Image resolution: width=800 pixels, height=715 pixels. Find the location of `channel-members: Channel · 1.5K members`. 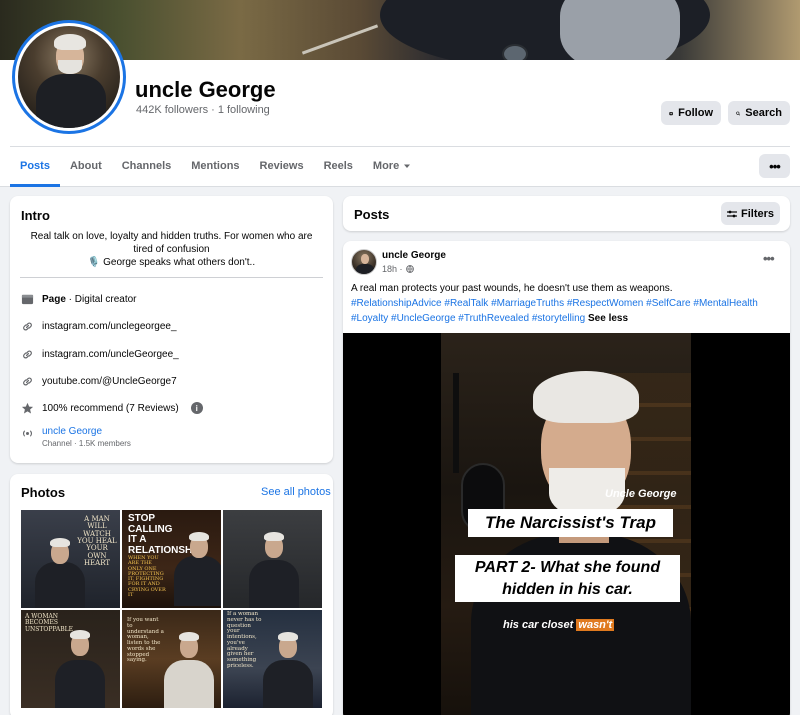

channel-members: Channel · 1.5K members is located at coordinates (86, 443).